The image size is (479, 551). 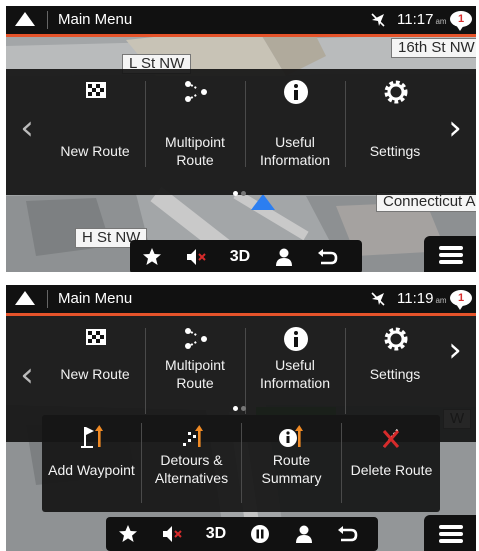 I want to click on pause-button, so click(x=260, y=534).